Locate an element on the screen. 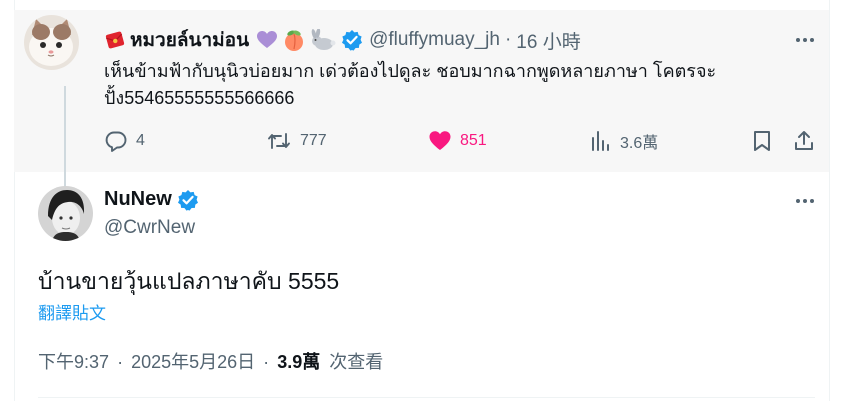 The image size is (845, 401). reply-button: 4 is located at coordinates (124, 141).